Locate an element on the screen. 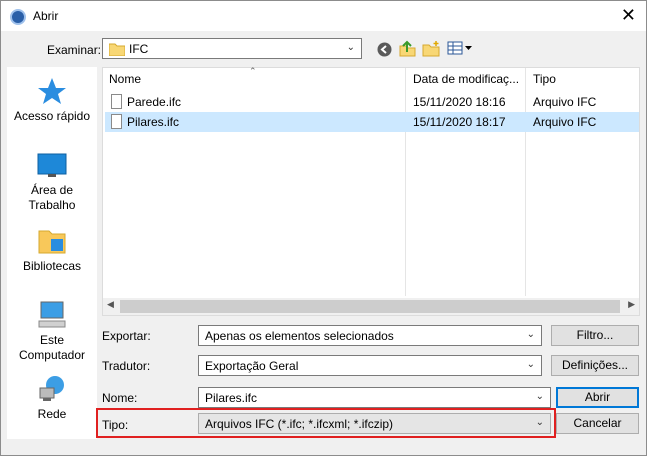 This screenshot has width=647, height=456. new-folder-icon is located at coordinates (431, 48).